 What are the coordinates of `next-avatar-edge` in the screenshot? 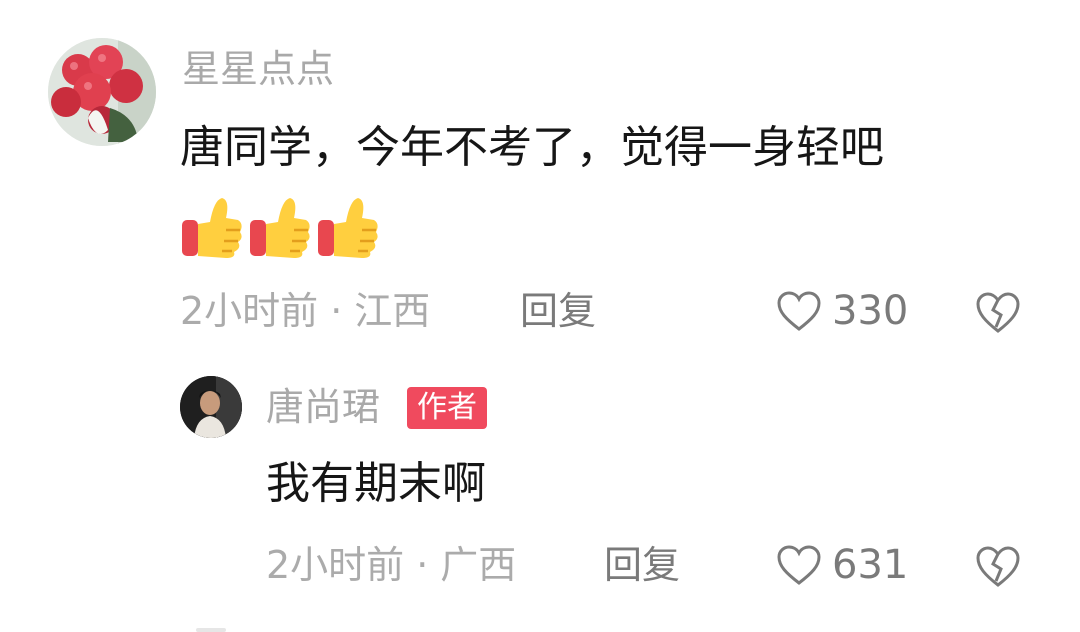 It's located at (211, 630).